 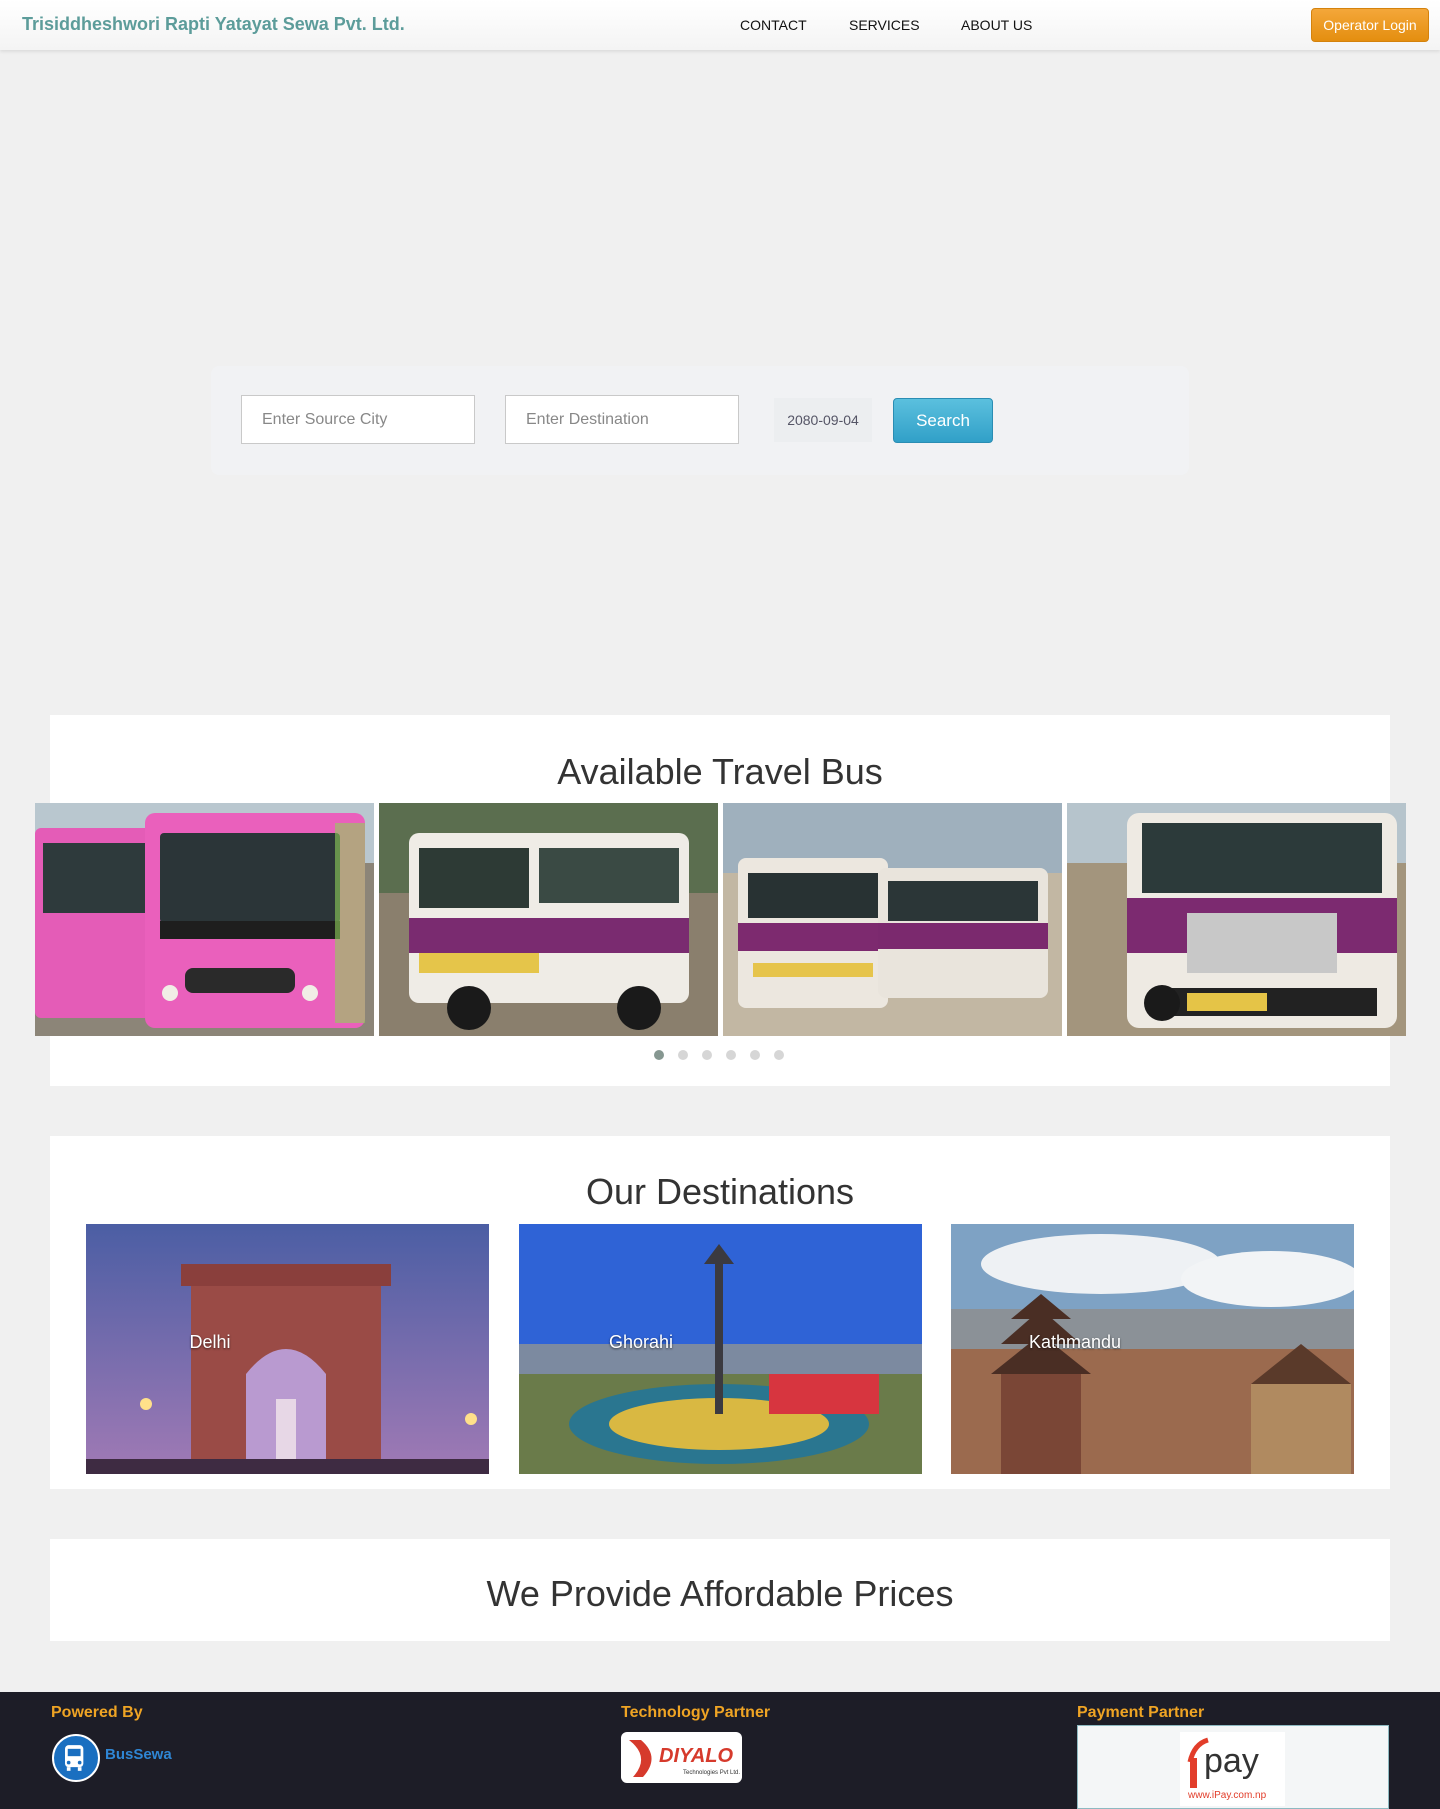 I want to click on powered-by-heading: Powered By, so click(x=97, y=1712).